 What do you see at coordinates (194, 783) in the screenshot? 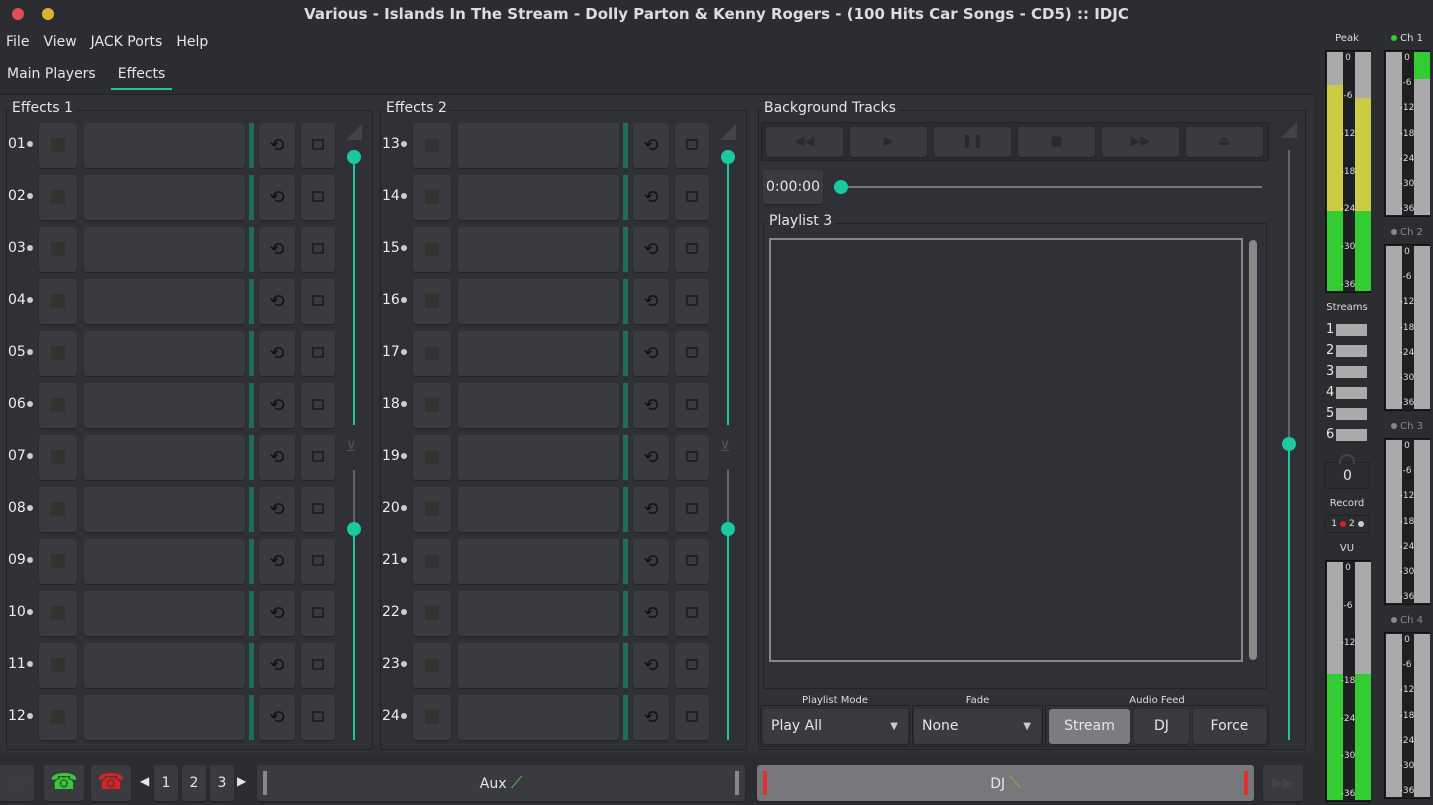
I see `page-2-button: 2` at bounding box center [194, 783].